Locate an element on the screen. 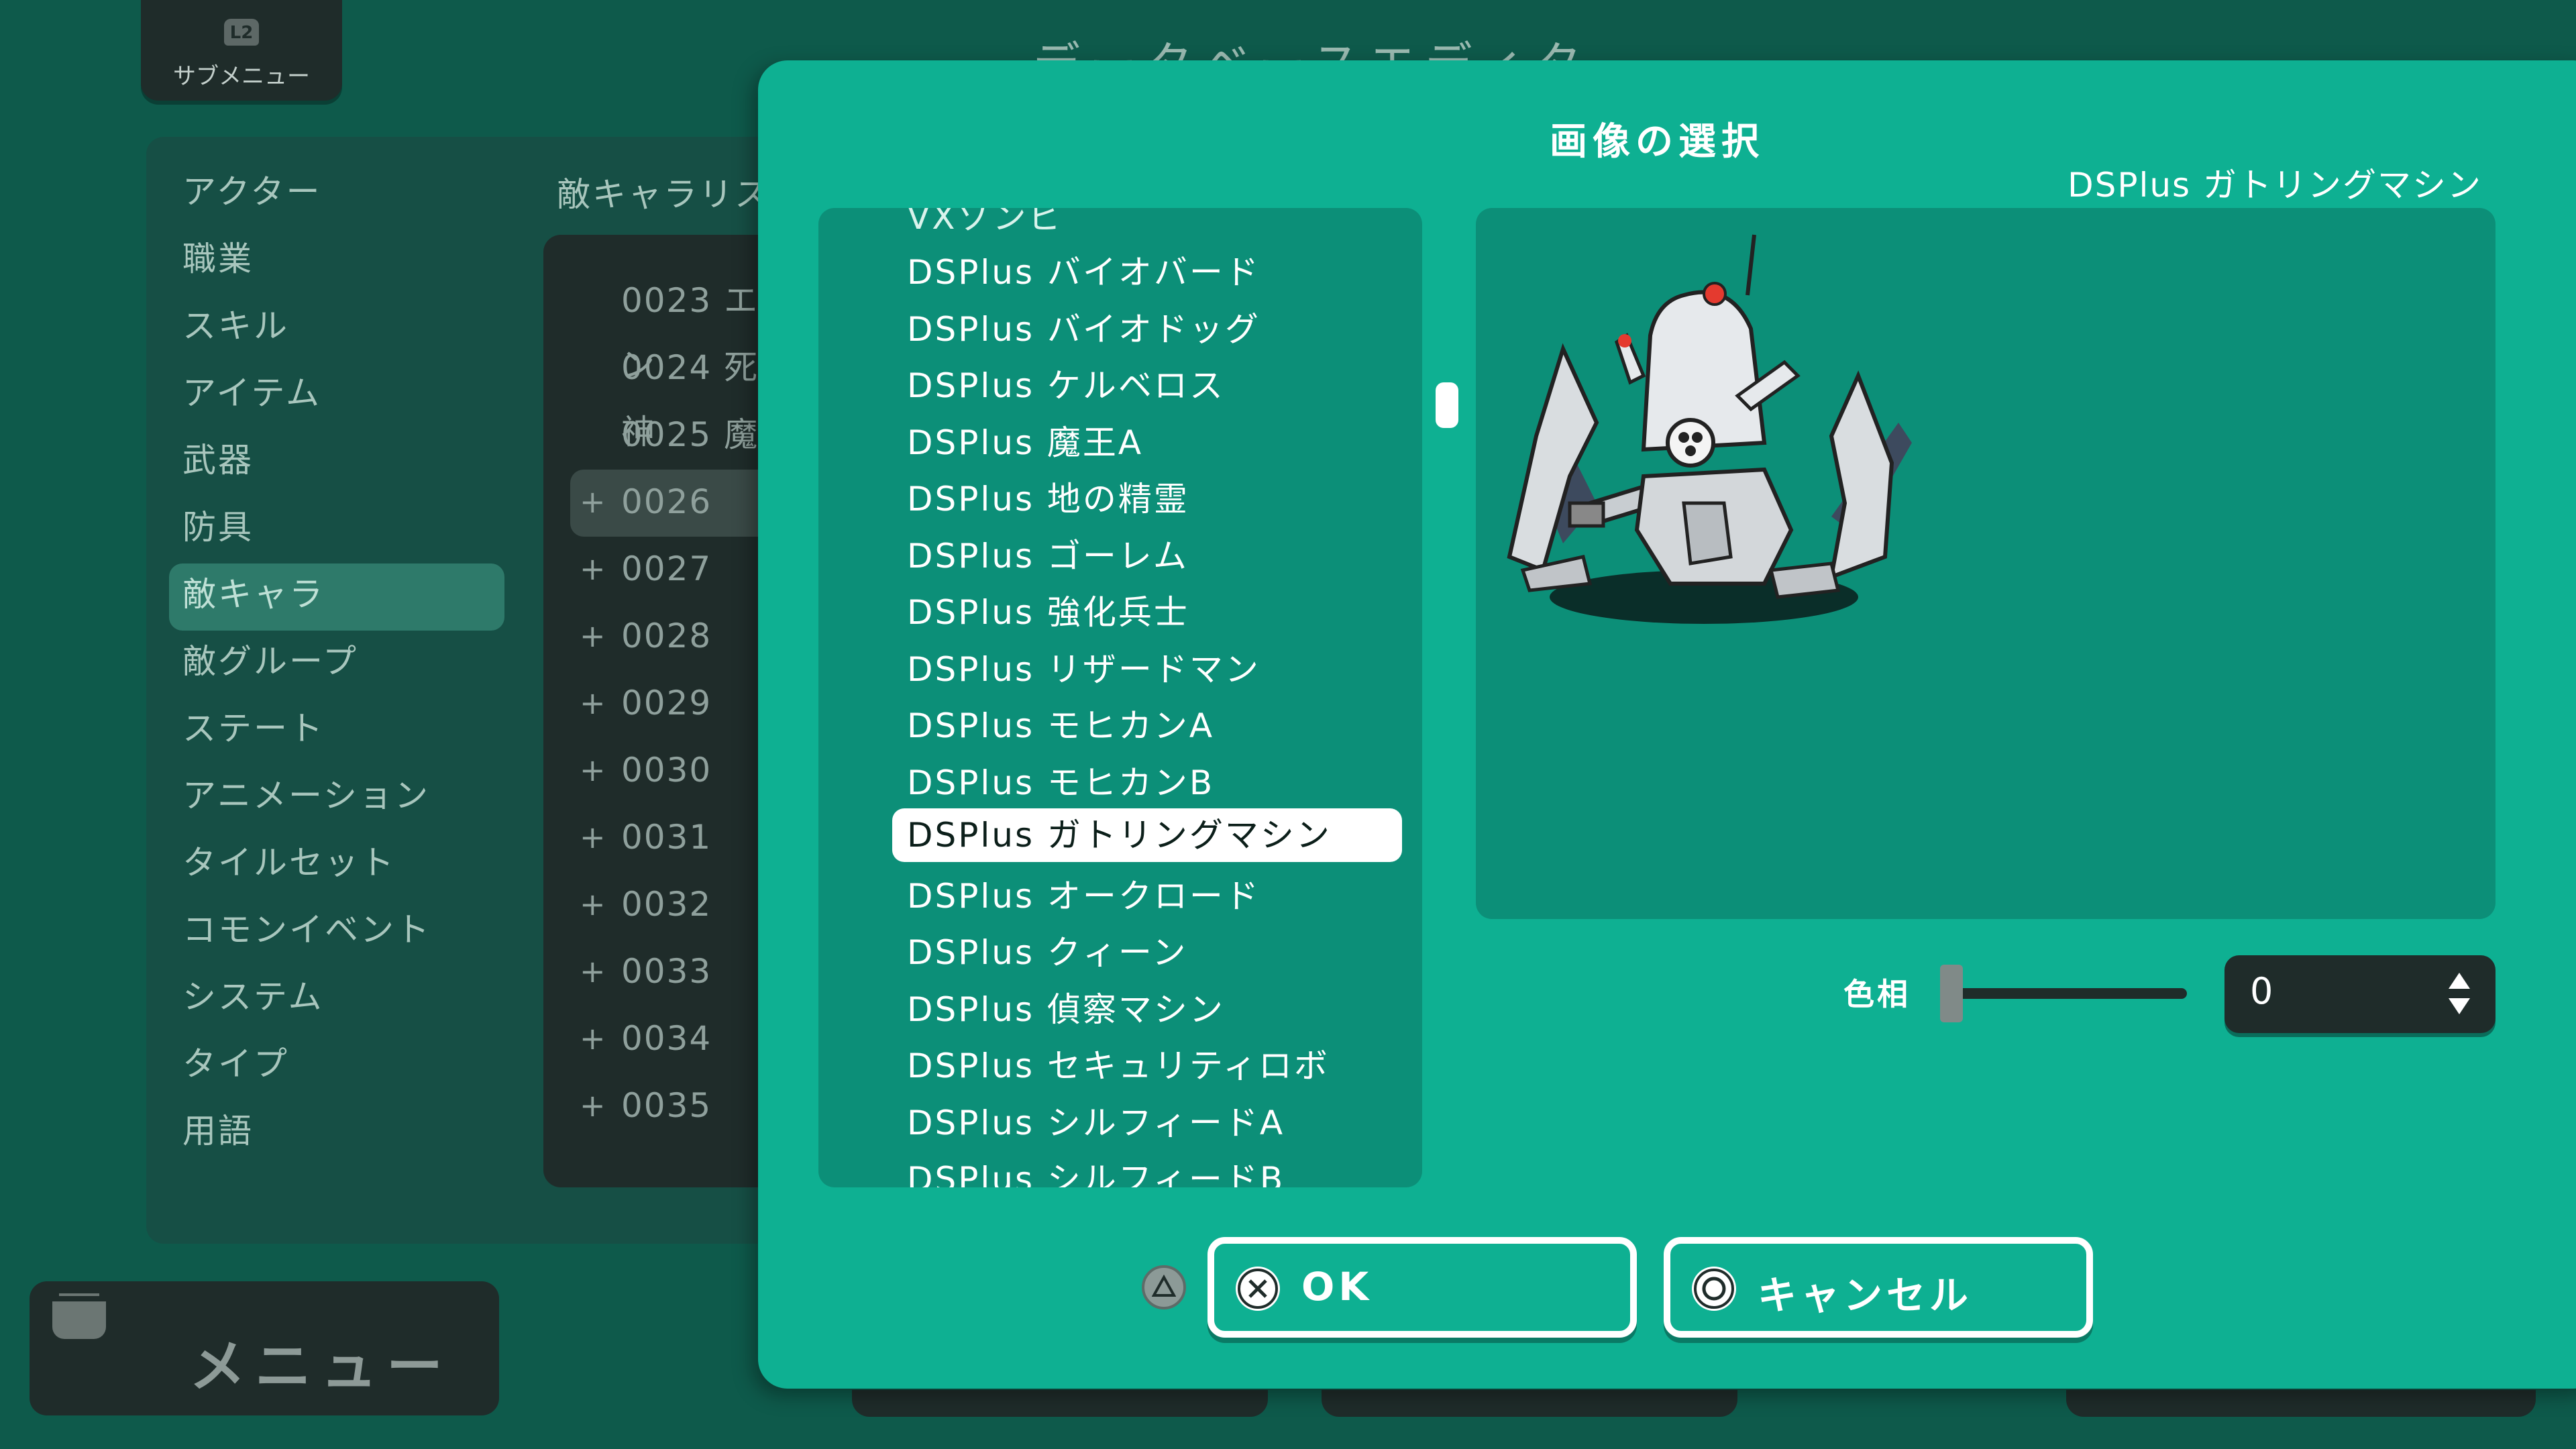 The width and height of the screenshot is (2576, 1449). list-item: DSPlus リザードマン is located at coordinates (1083, 667).